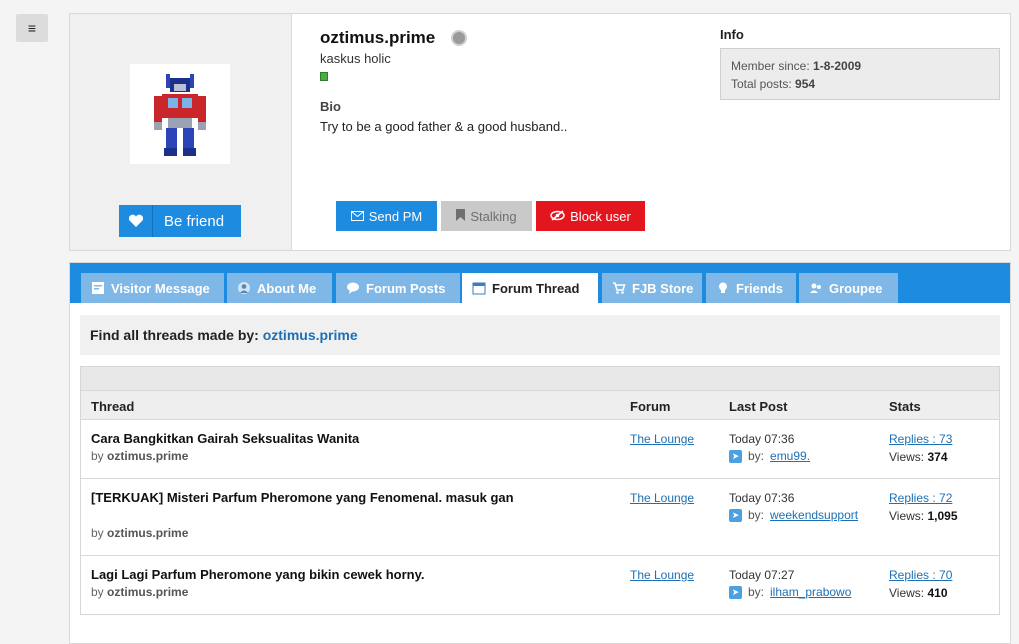 Image resolution: width=1019 pixels, height=644 pixels. Describe the element at coordinates (759, 288) in the screenshot. I see `tab-label: Friends` at that location.